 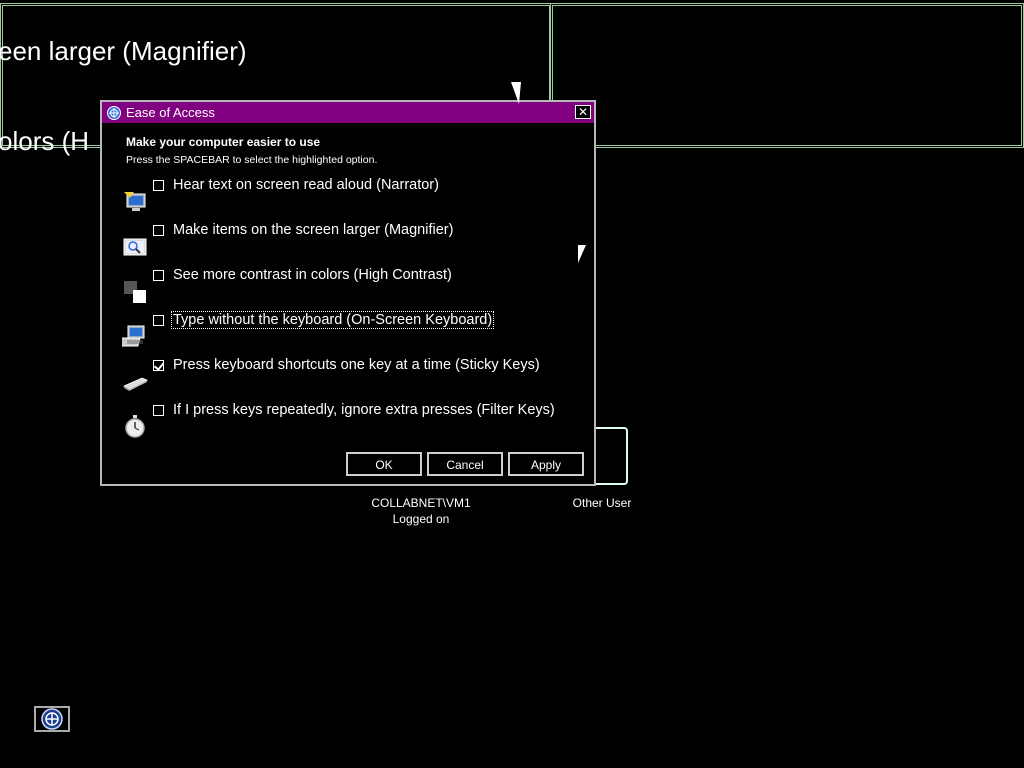 What do you see at coordinates (158, 320) in the screenshot?
I see `on-screen-keyboard-checkbox` at bounding box center [158, 320].